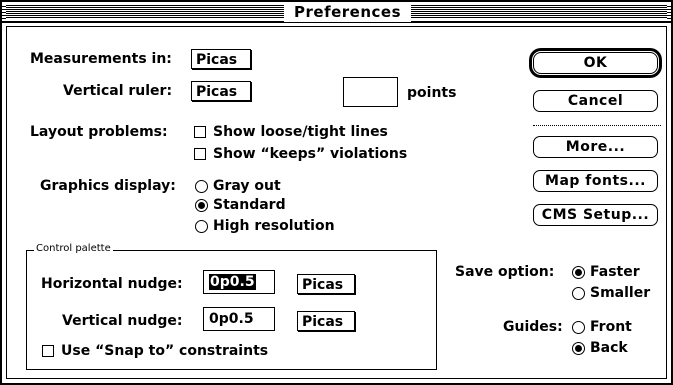 The image size is (673, 385). I want to click on smaller-radio, so click(578, 293).